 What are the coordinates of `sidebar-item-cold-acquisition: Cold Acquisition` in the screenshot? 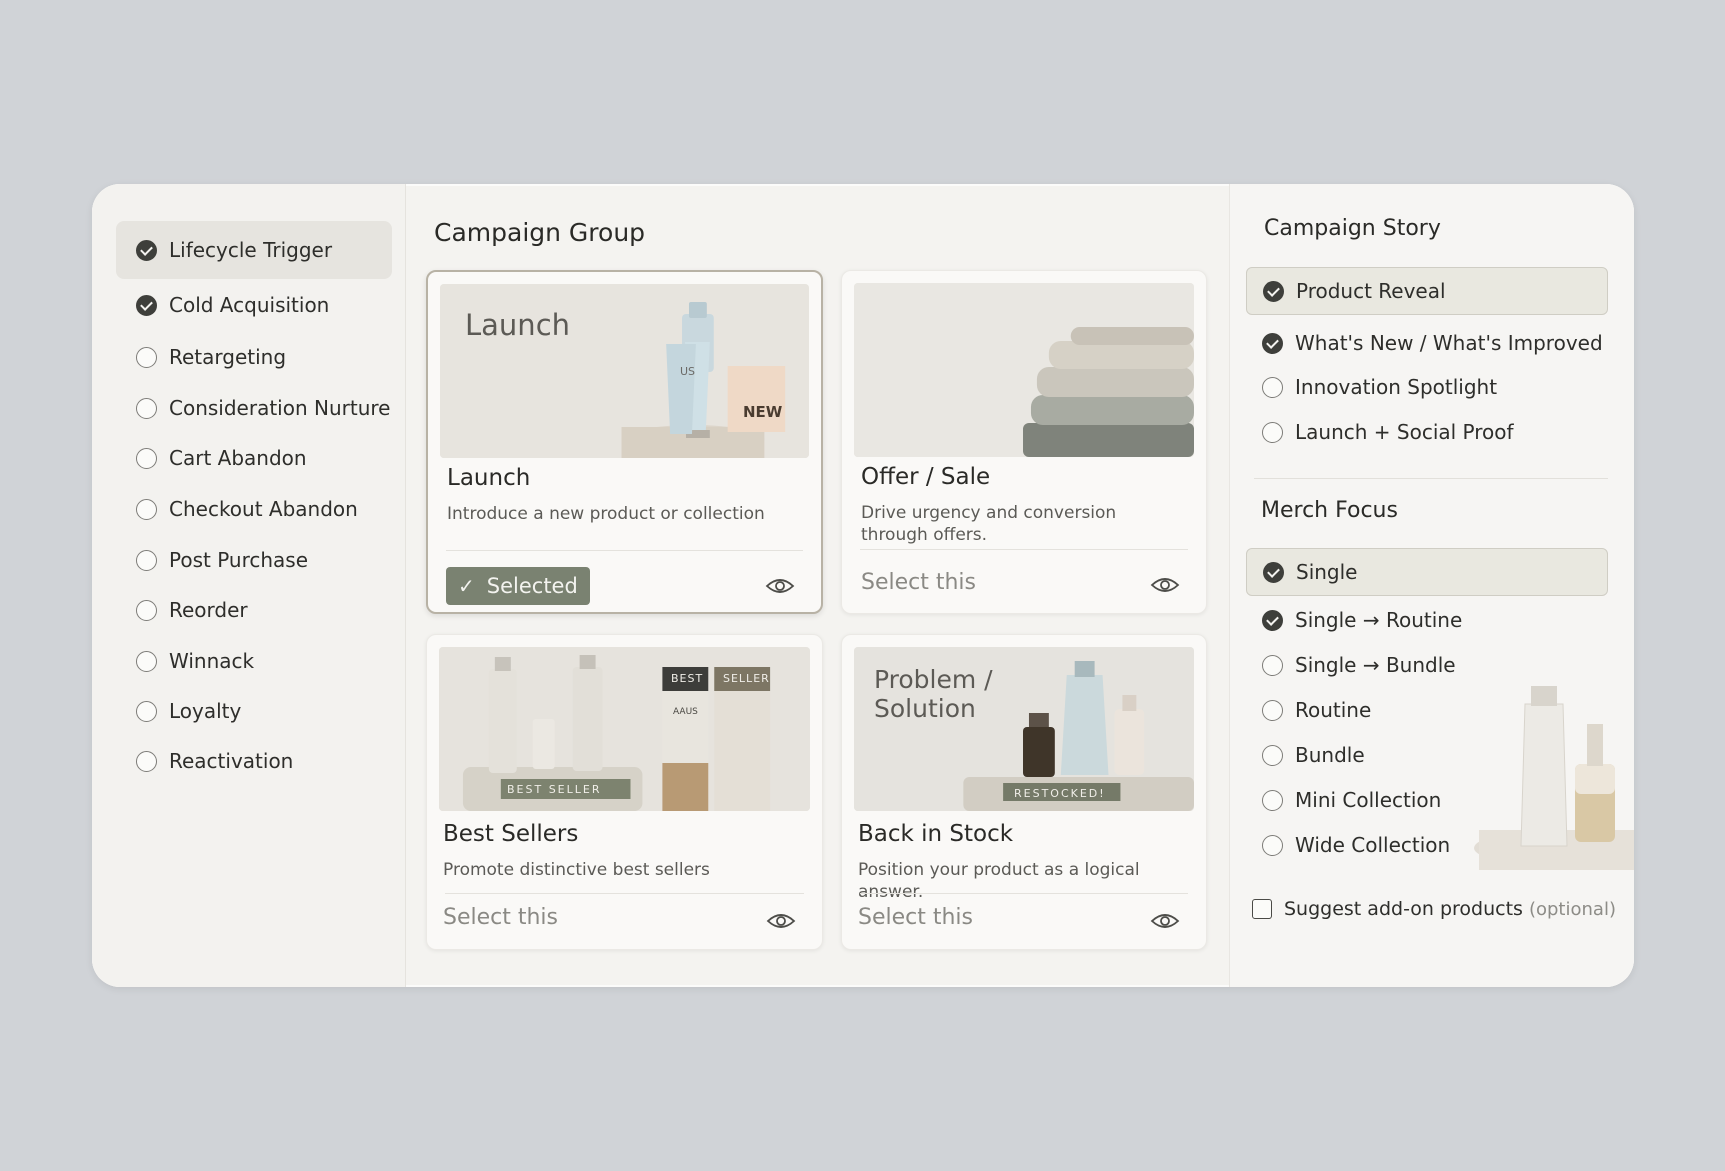 It's located at (254, 305).